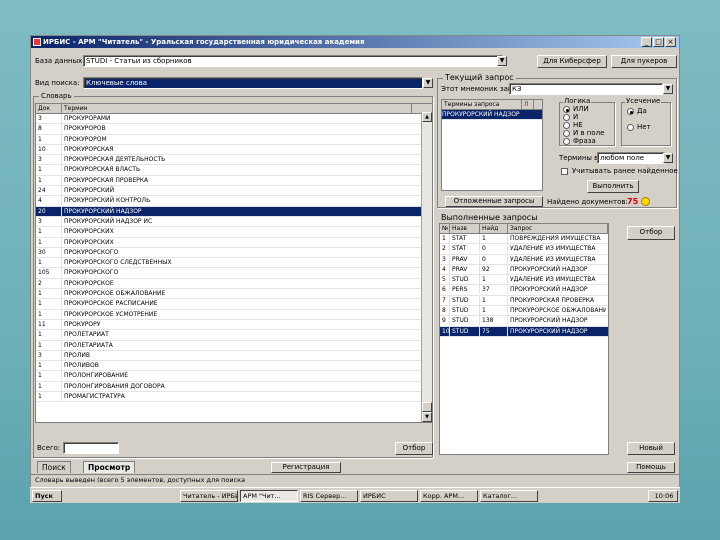 This screenshot has width=720, height=540. What do you see at coordinates (427, 117) in the screenshot?
I see `scroll-up-icon: ▲` at bounding box center [427, 117].